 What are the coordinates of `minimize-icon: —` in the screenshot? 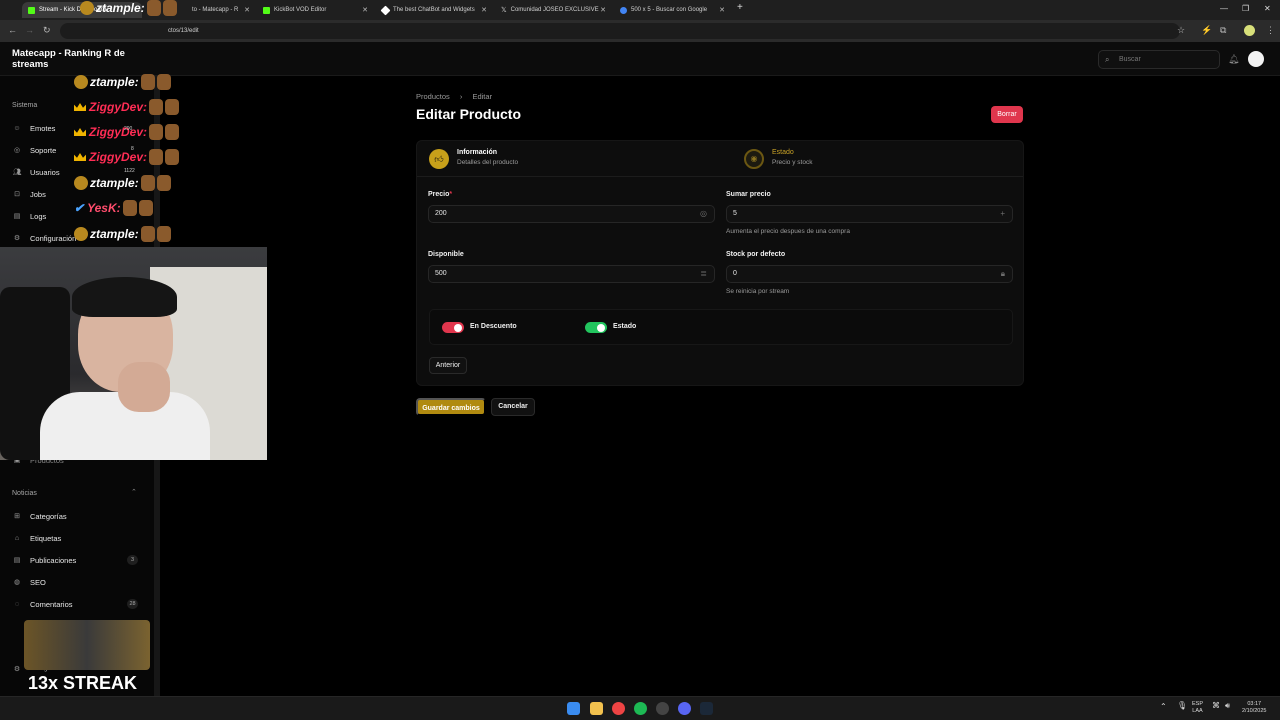 It's located at (1224, 8).